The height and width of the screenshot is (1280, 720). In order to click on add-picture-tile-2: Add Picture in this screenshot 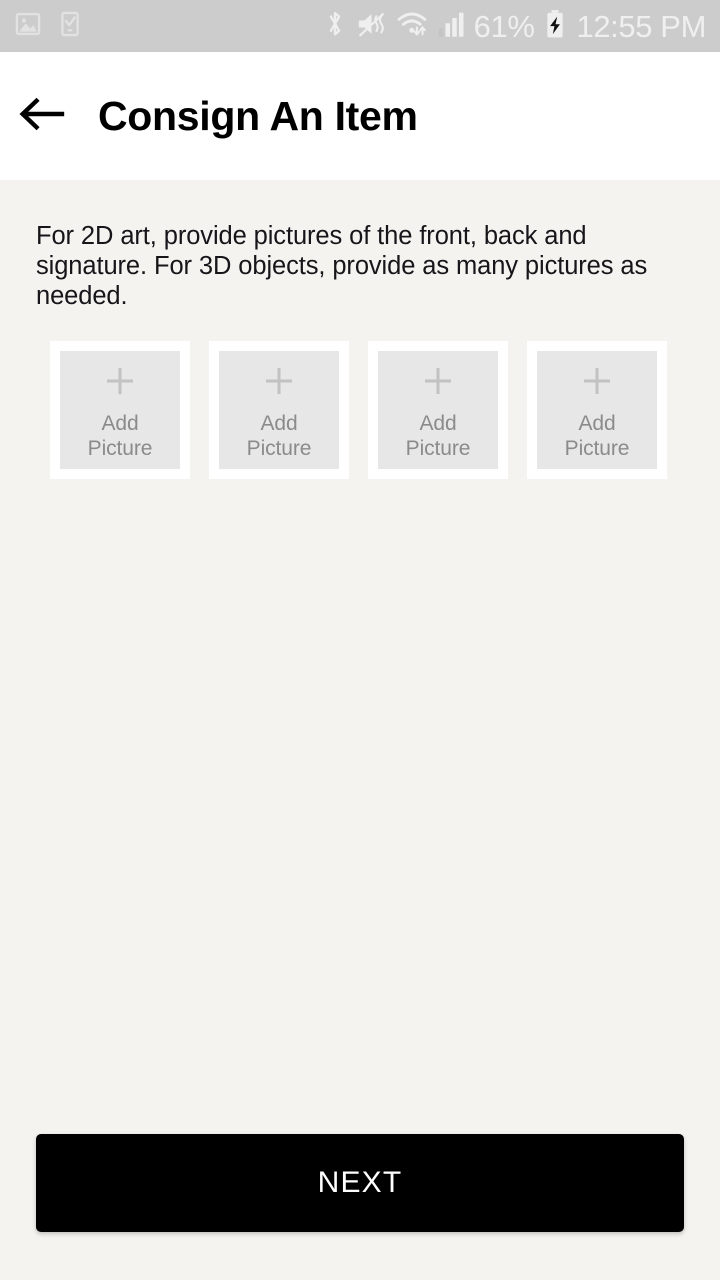, I will do `click(279, 410)`.